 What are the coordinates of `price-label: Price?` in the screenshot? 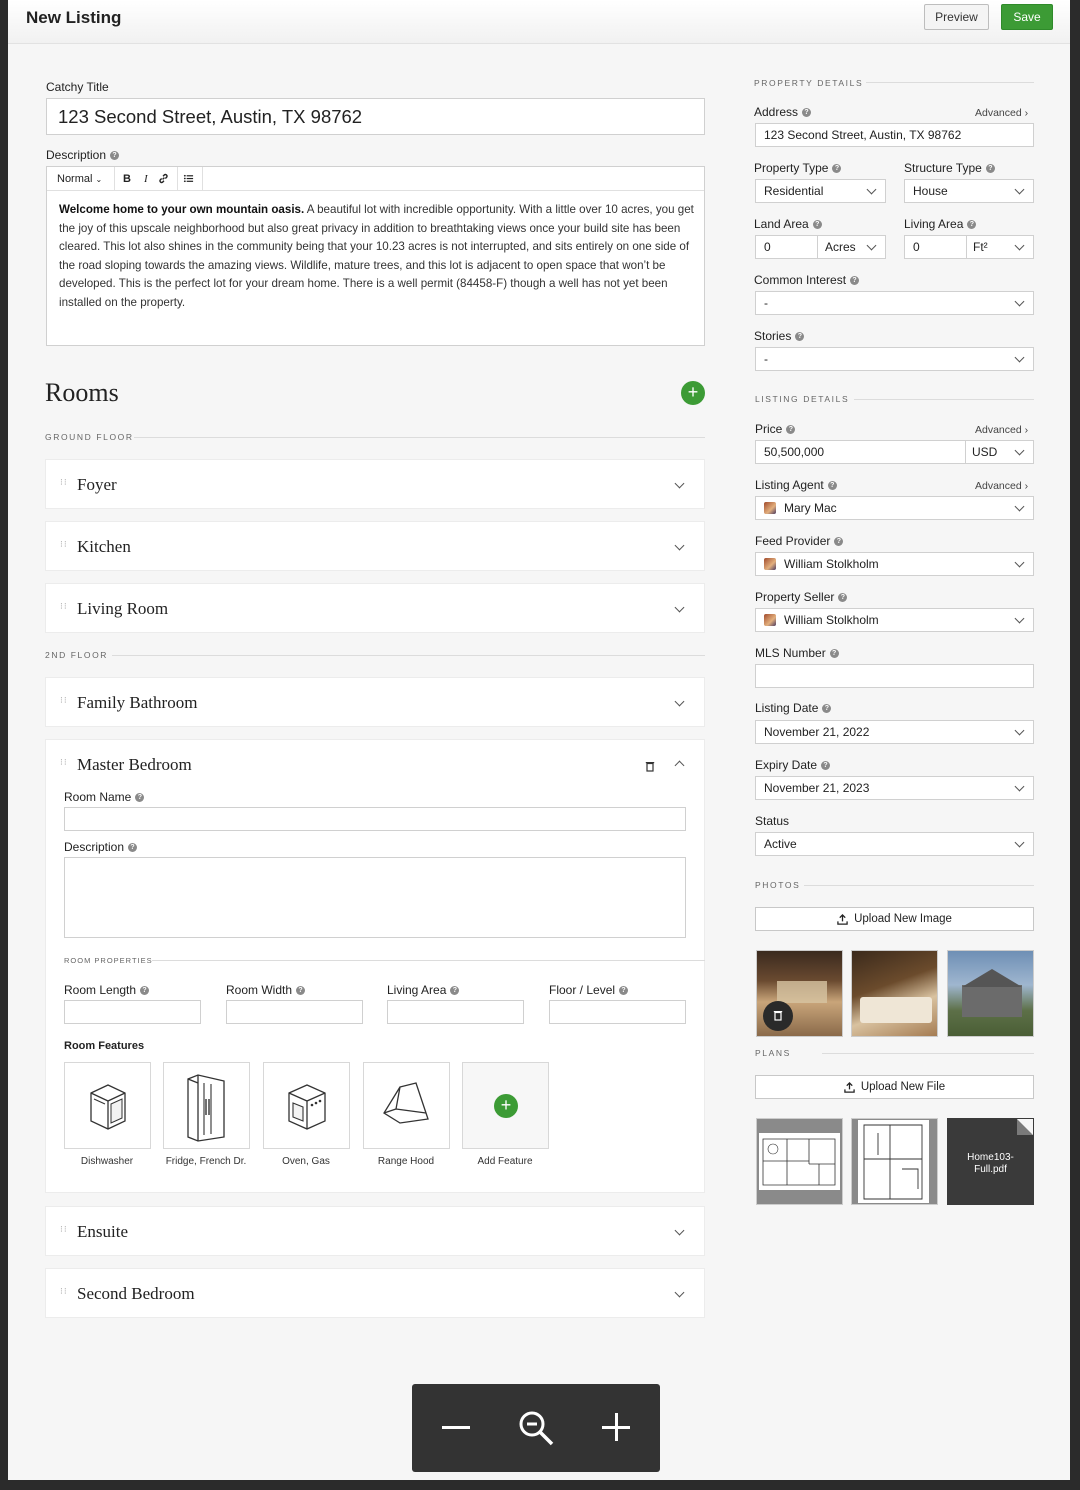 It's located at (775, 429).